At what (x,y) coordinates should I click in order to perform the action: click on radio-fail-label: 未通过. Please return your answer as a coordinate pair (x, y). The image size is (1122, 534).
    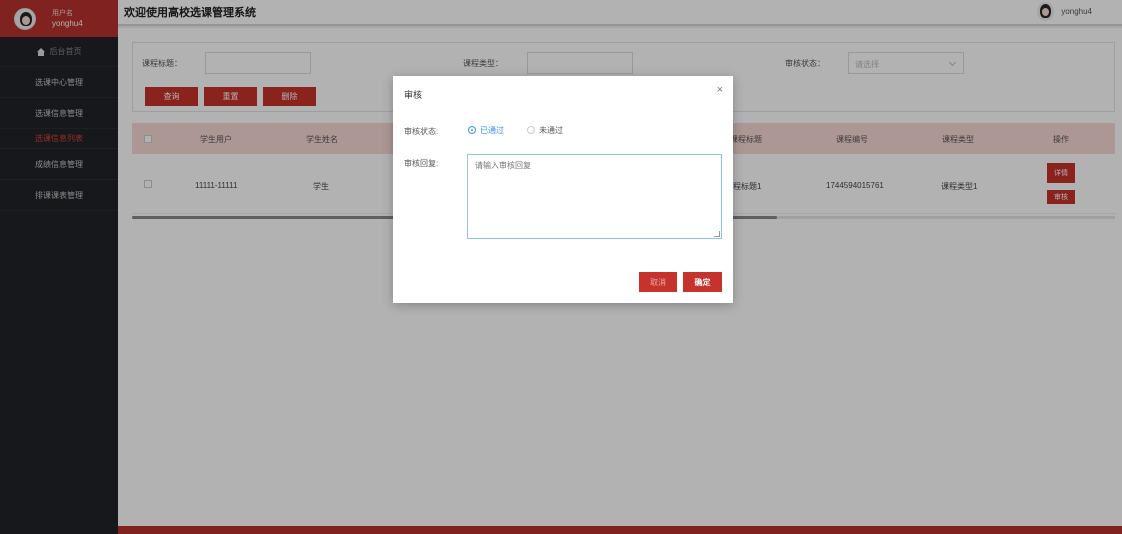
    Looking at the image, I should click on (551, 130).